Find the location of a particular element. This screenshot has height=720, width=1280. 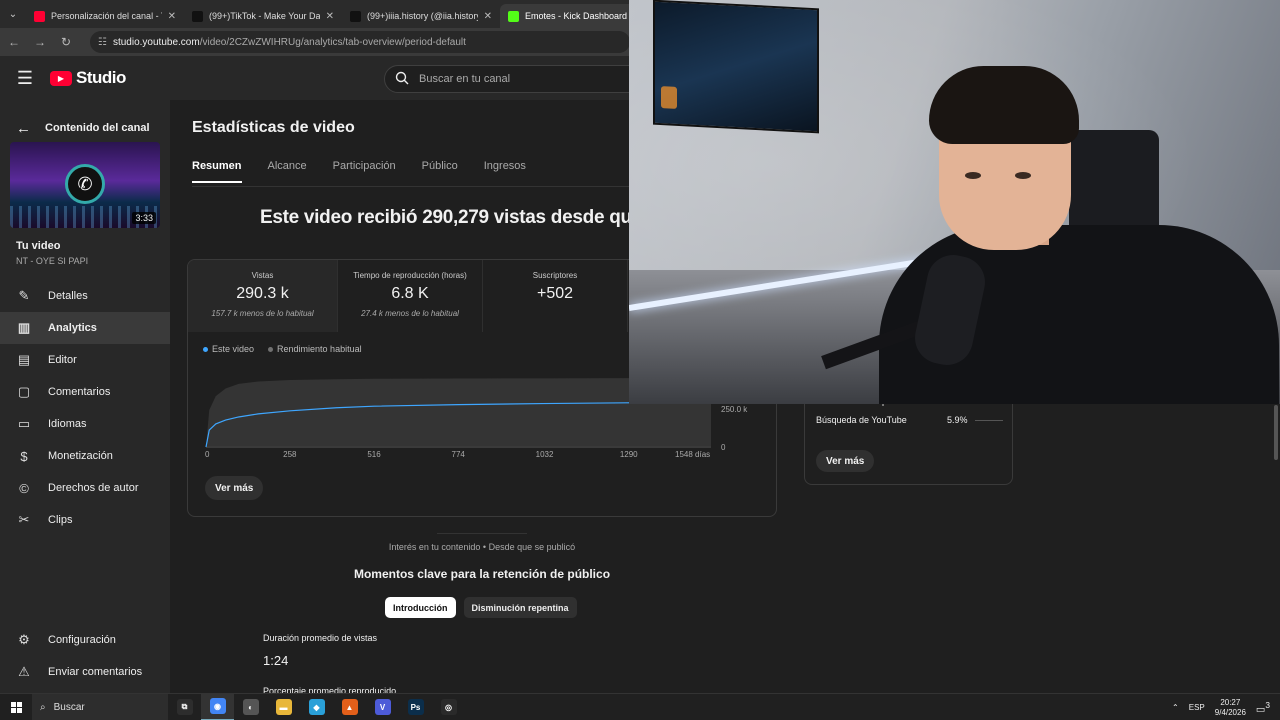

taskbar-app-button: ◉ is located at coordinates (217, 706).